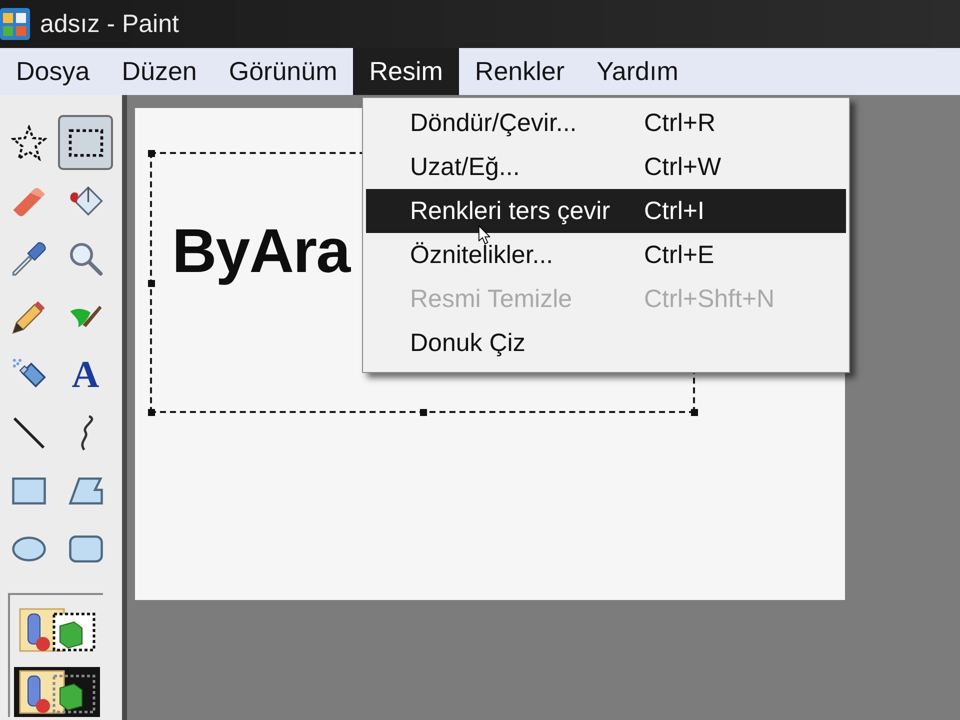 The image size is (960, 720). I want to click on menu-item: Öznitelikler... Ctrl+E, so click(606, 255).